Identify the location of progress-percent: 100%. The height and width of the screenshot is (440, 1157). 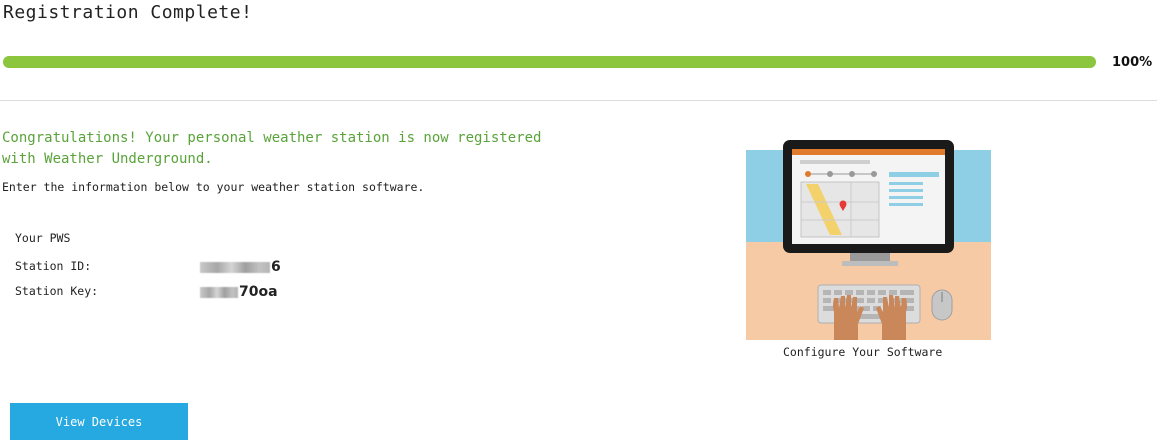
(1132, 62).